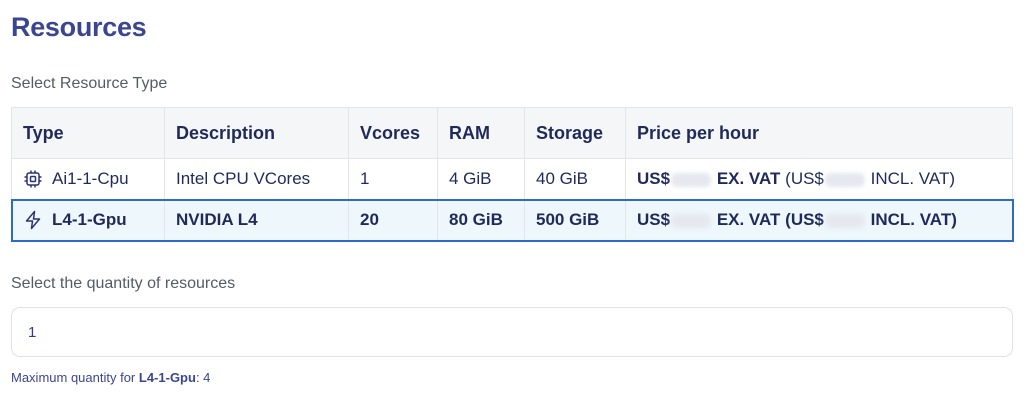 The height and width of the screenshot is (399, 1027). What do you see at coordinates (256, 220) in the screenshot?
I see `description-cell: NVIDIA L4` at bounding box center [256, 220].